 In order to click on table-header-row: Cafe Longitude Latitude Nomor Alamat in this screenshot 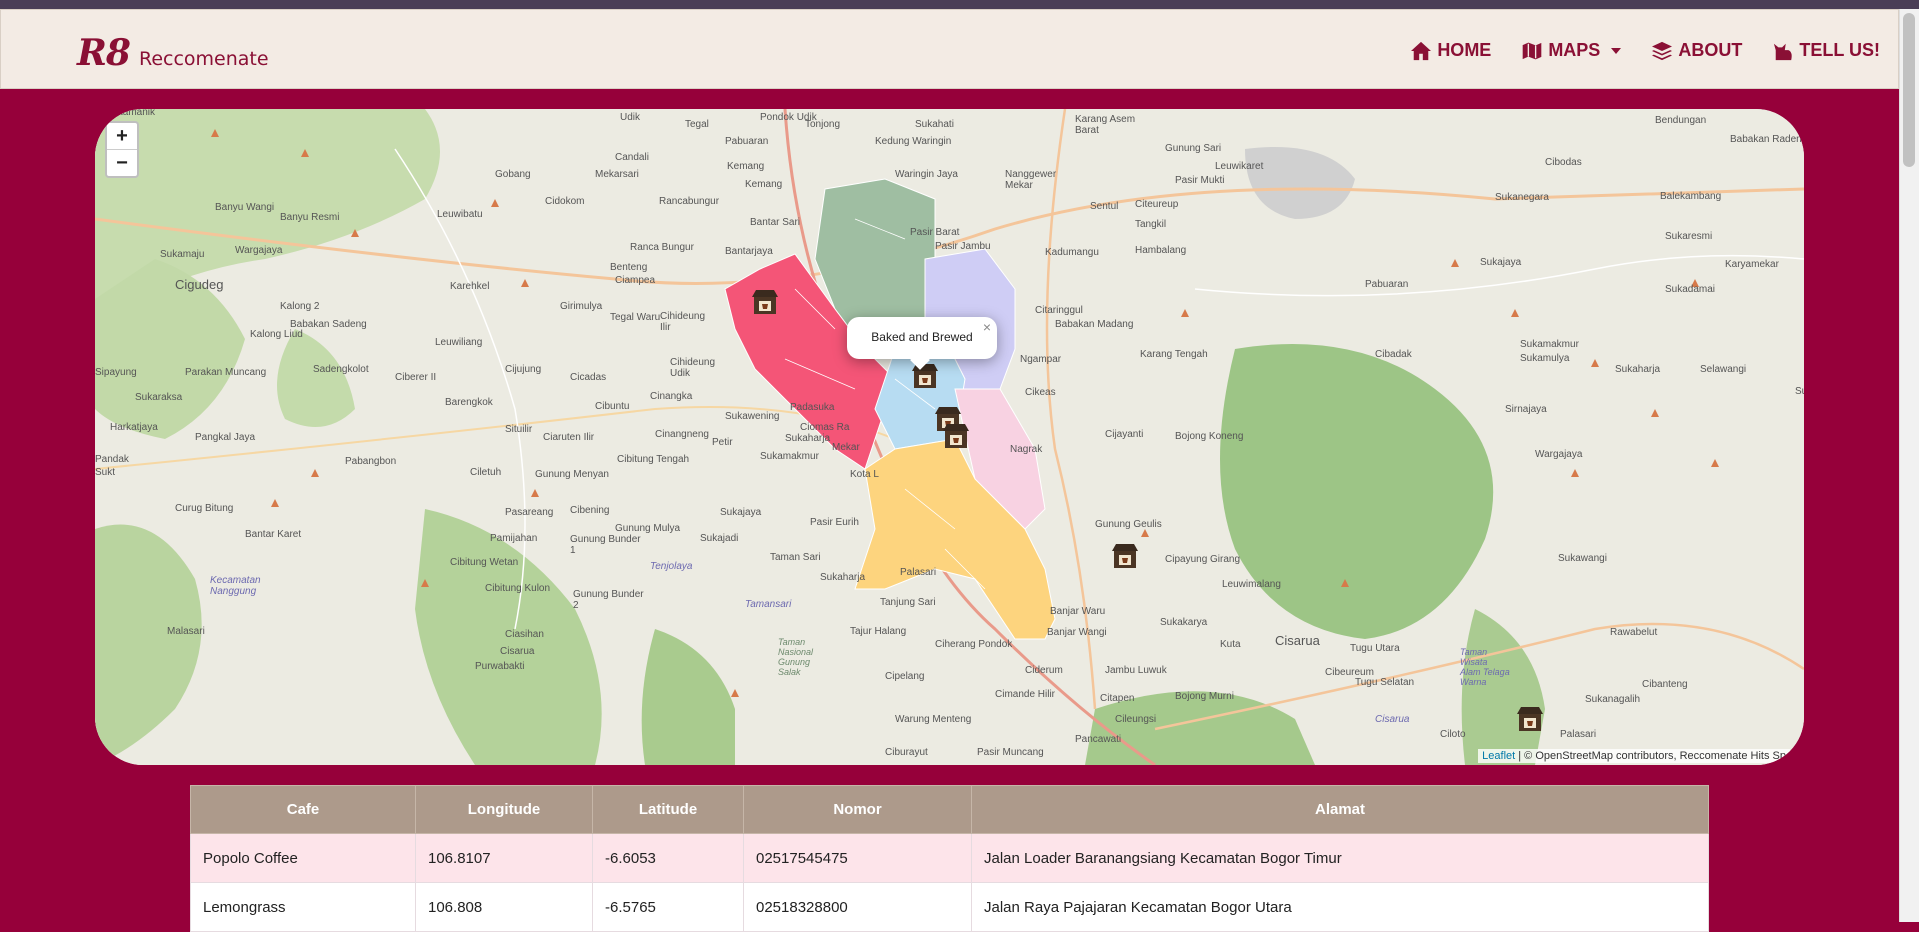, I will do `click(949, 809)`.